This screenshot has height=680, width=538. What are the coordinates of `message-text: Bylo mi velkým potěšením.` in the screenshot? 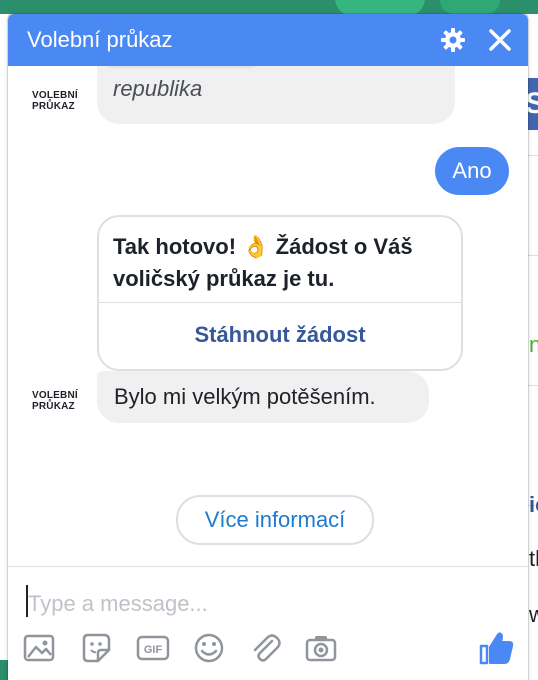 It's located at (245, 396).